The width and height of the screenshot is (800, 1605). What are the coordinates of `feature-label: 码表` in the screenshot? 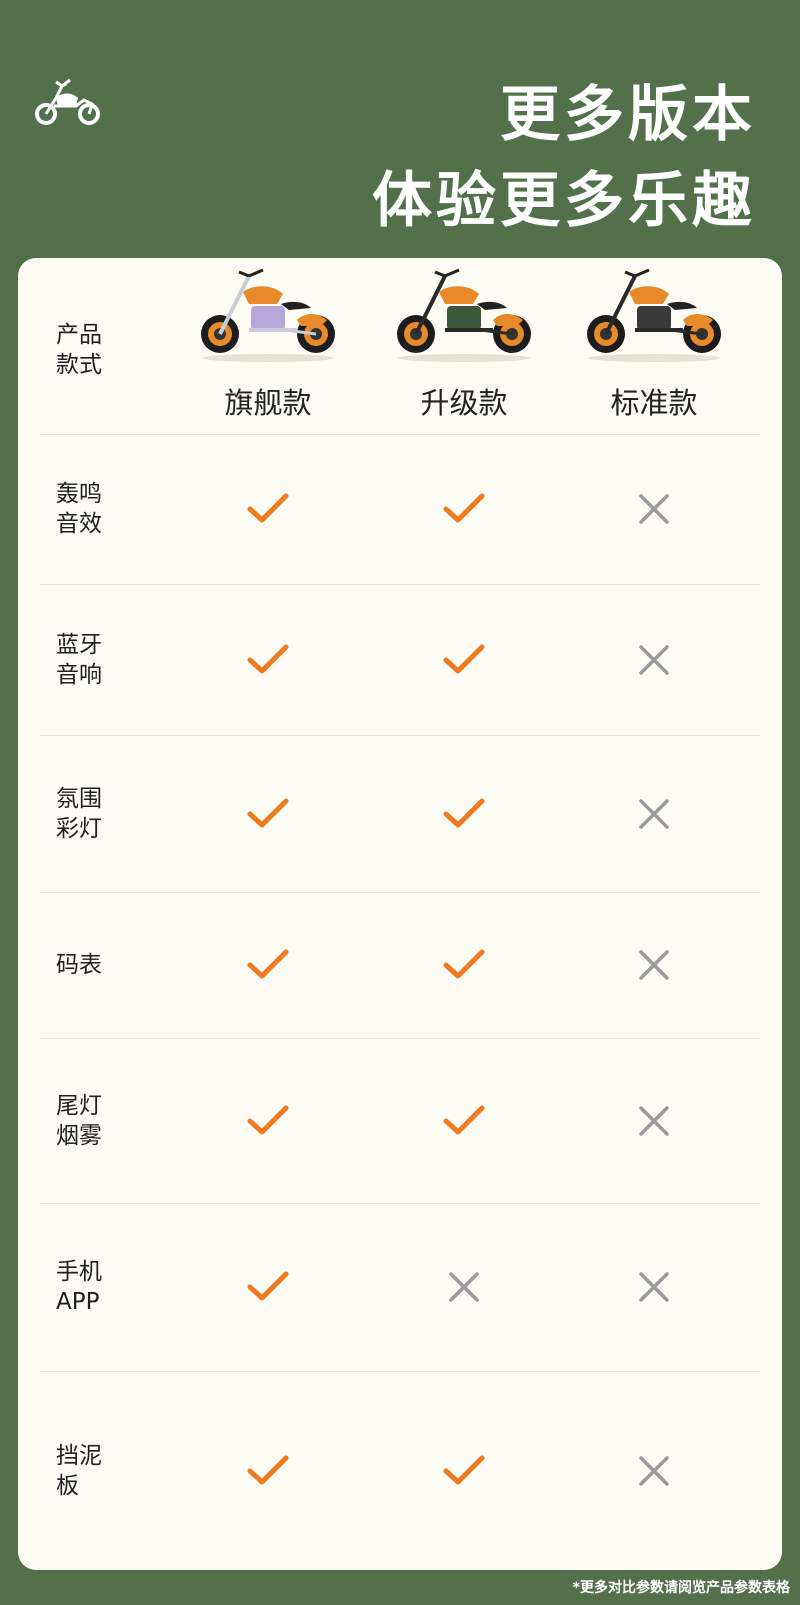 It's located at (79, 965).